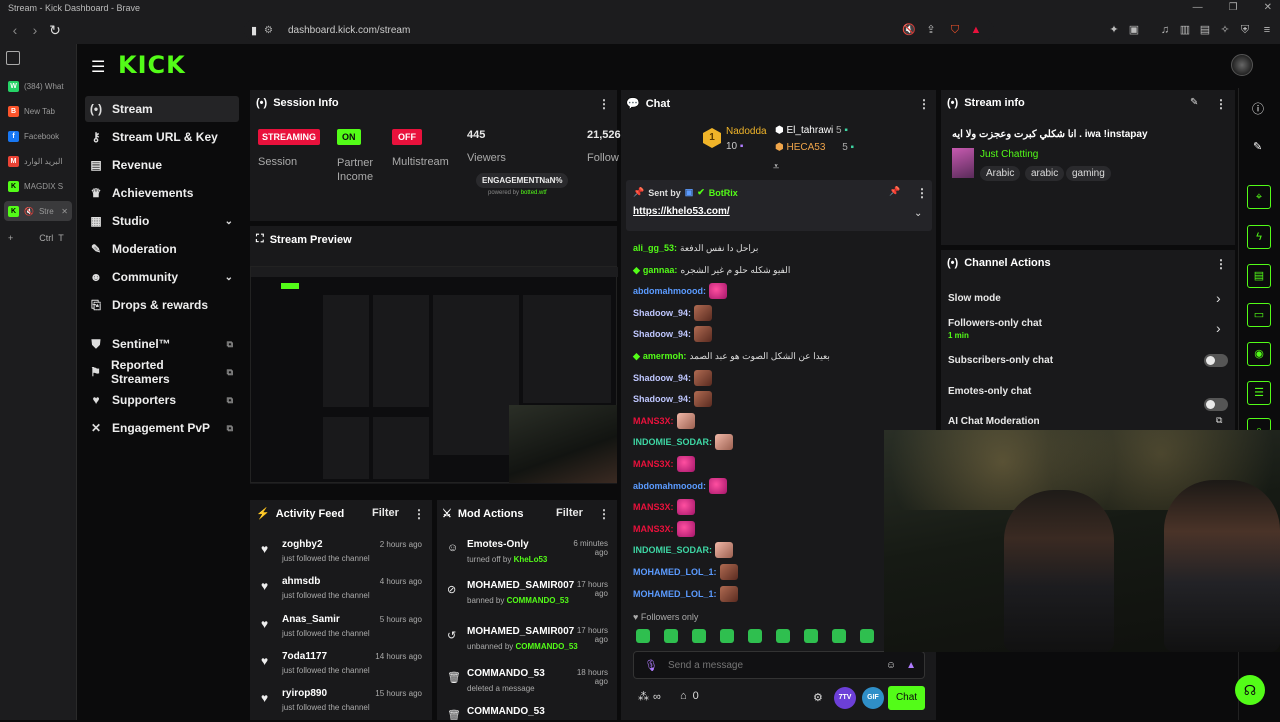 The height and width of the screenshot is (722, 1280). Describe the element at coordinates (162, 344) in the screenshot. I see `nav-sentinel: ⛊ Sentinel™ ⧉` at that location.